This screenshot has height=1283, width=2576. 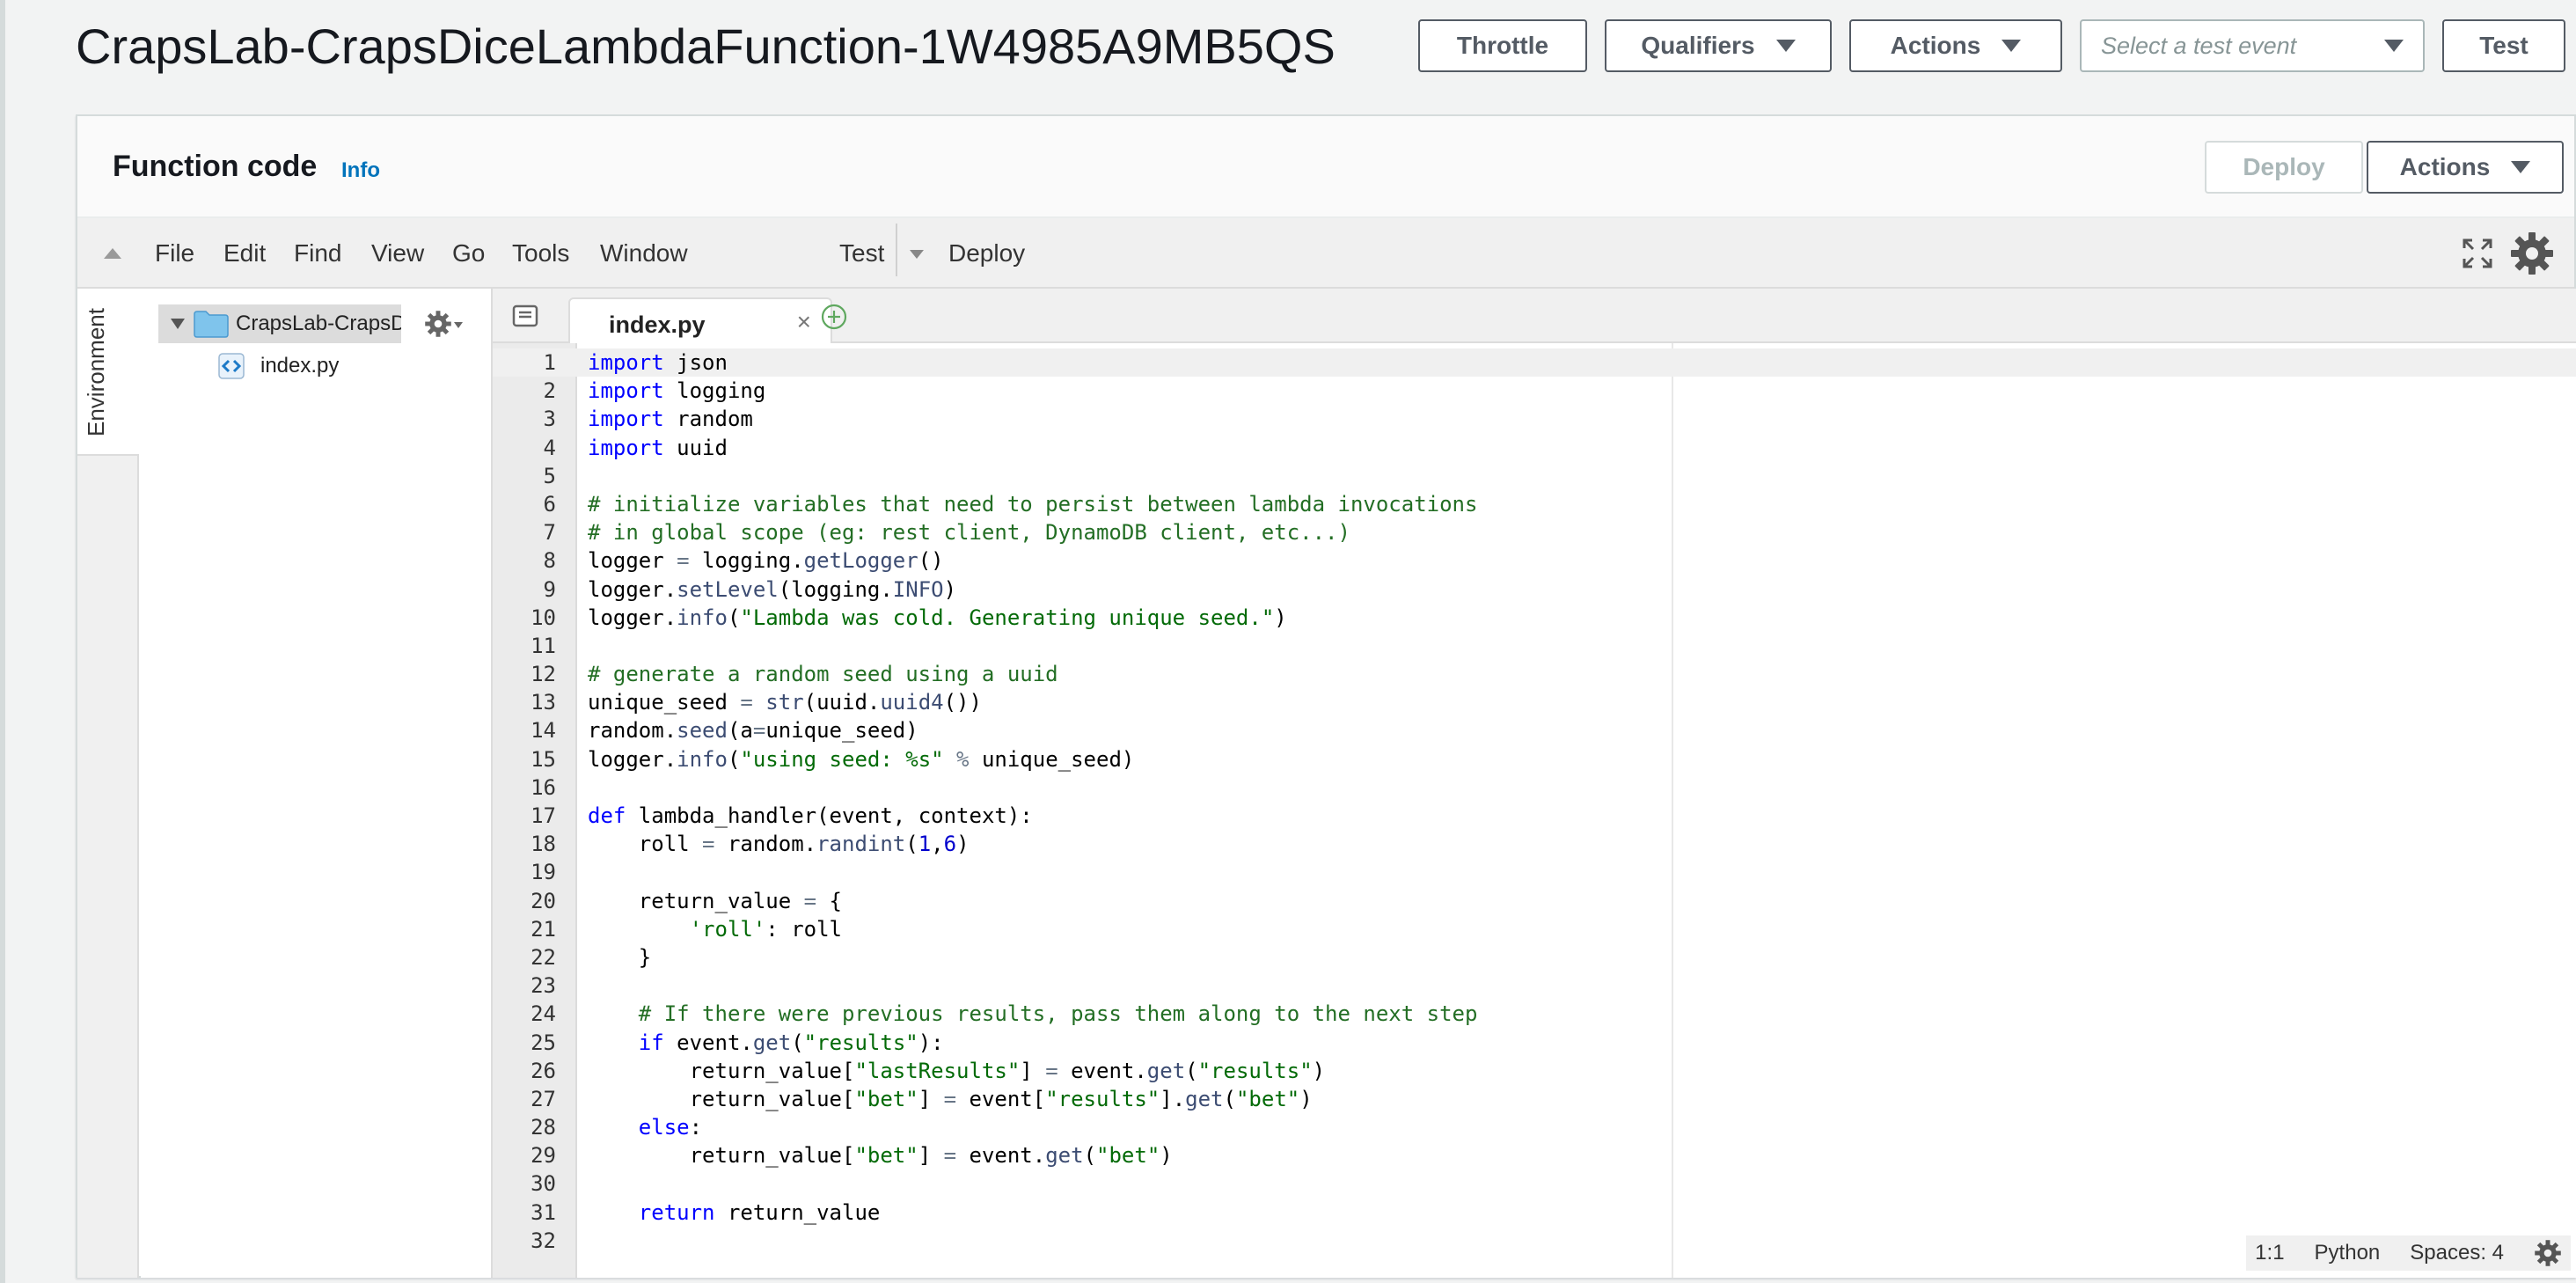 What do you see at coordinates (658, 362) in the screenshot?
I see `code-text: import json` at bounding box center [658, 362].